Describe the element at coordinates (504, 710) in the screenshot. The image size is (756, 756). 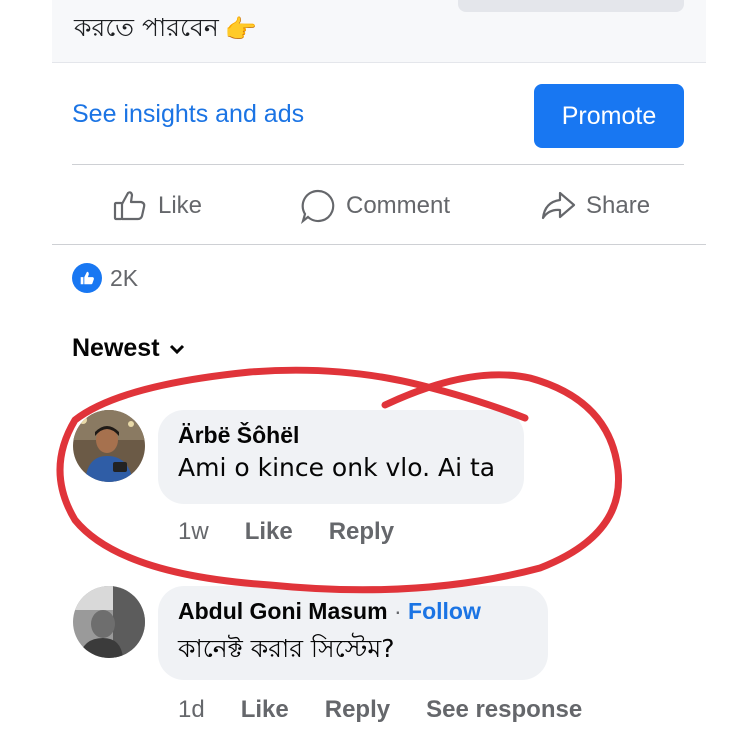
I see `see-response-link: See response` at that location.